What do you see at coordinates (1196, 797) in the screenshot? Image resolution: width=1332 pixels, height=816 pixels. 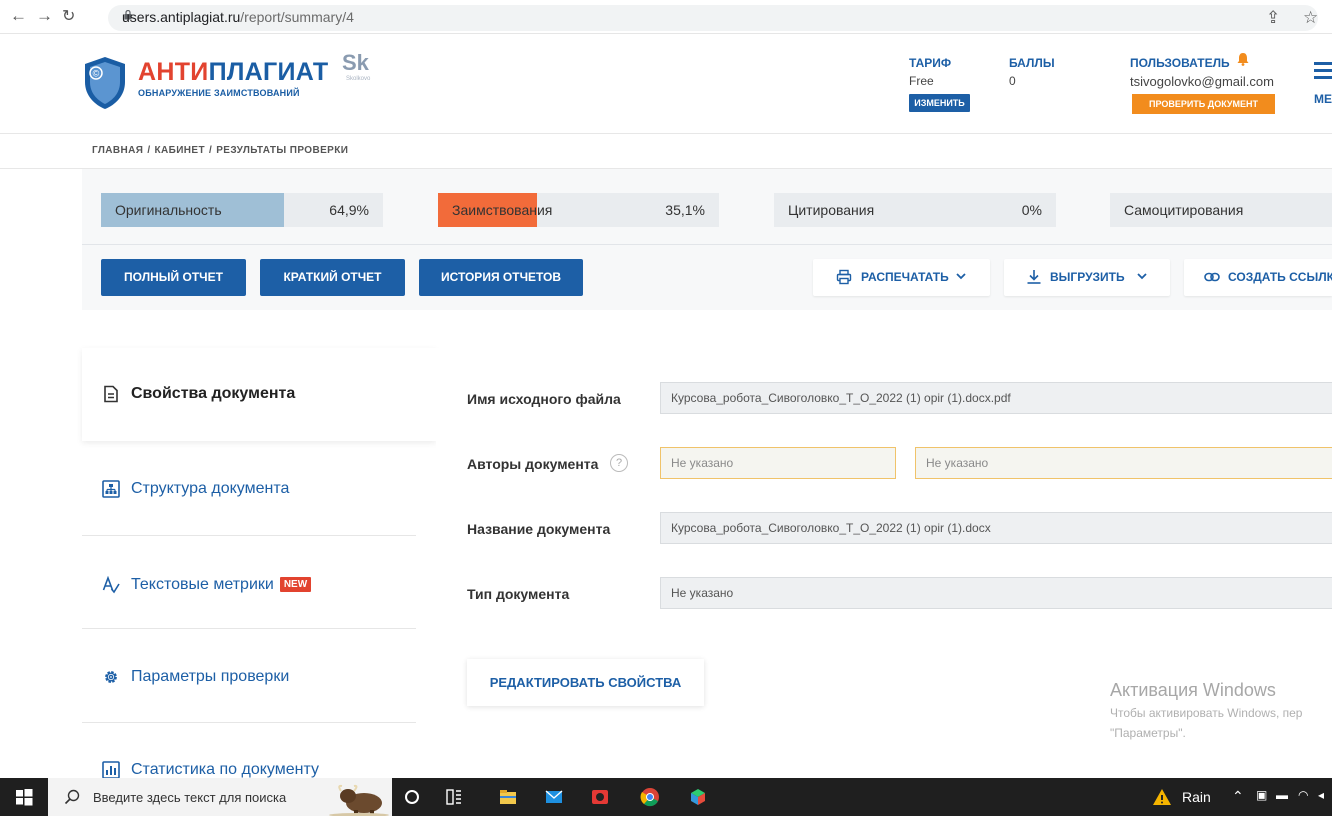 I see `weather-label: Rain` at bounding box center [1196, 797].